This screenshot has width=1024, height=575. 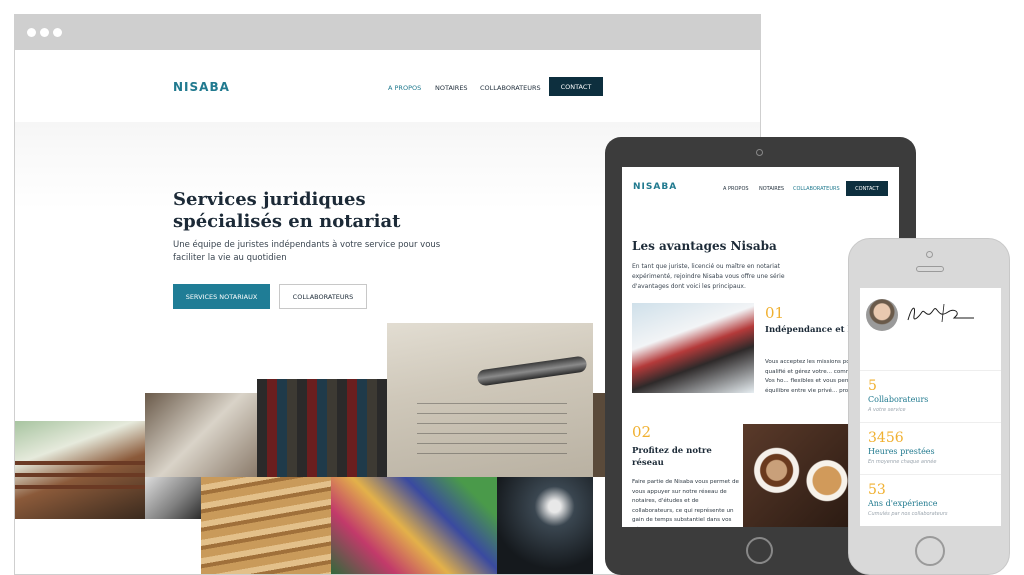 What do you see at coordinates (901, 451) in the screenshot?
I see `stat-label: Heures prestées` at bounding box center [901, 451].